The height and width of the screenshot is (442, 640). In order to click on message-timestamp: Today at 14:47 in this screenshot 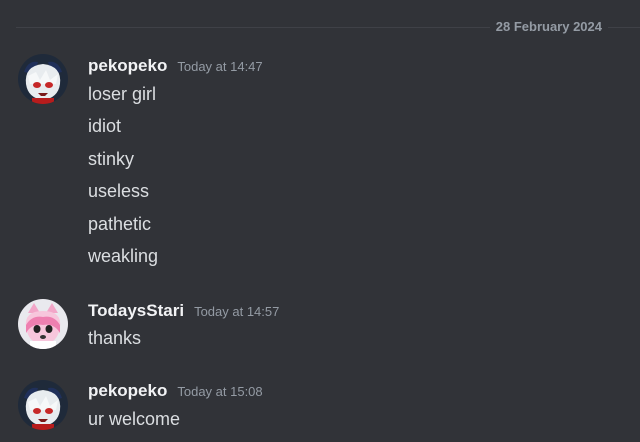, I will do `click(219, 66)`.